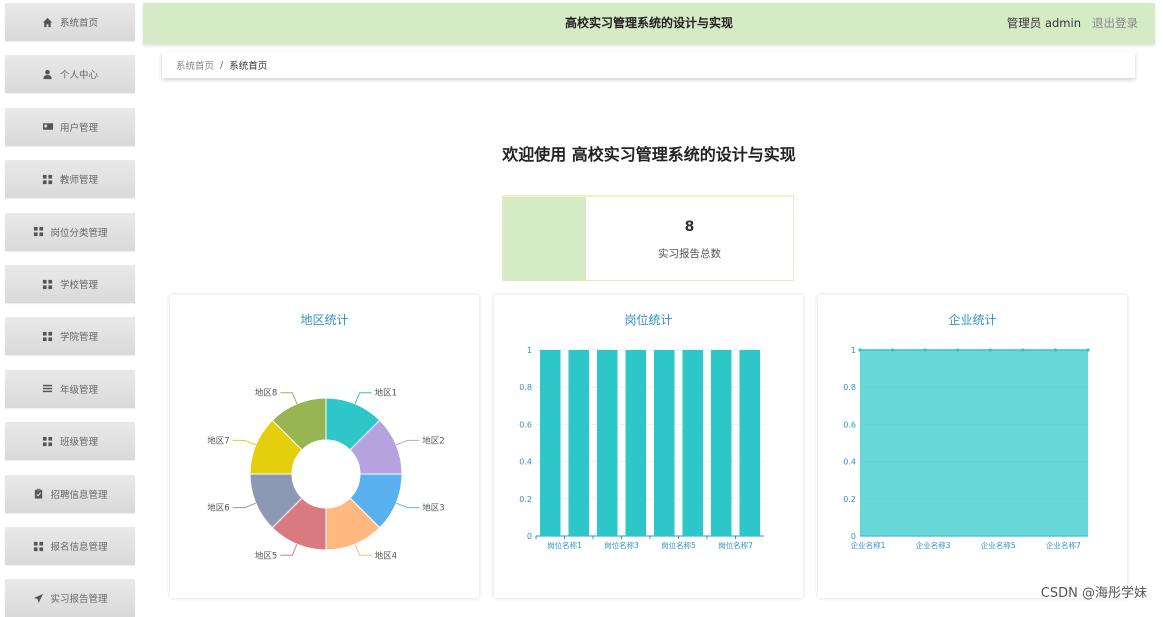  Describe the element at coordinates (48, 74) in the screenshot. I see `user-icon` at that location.